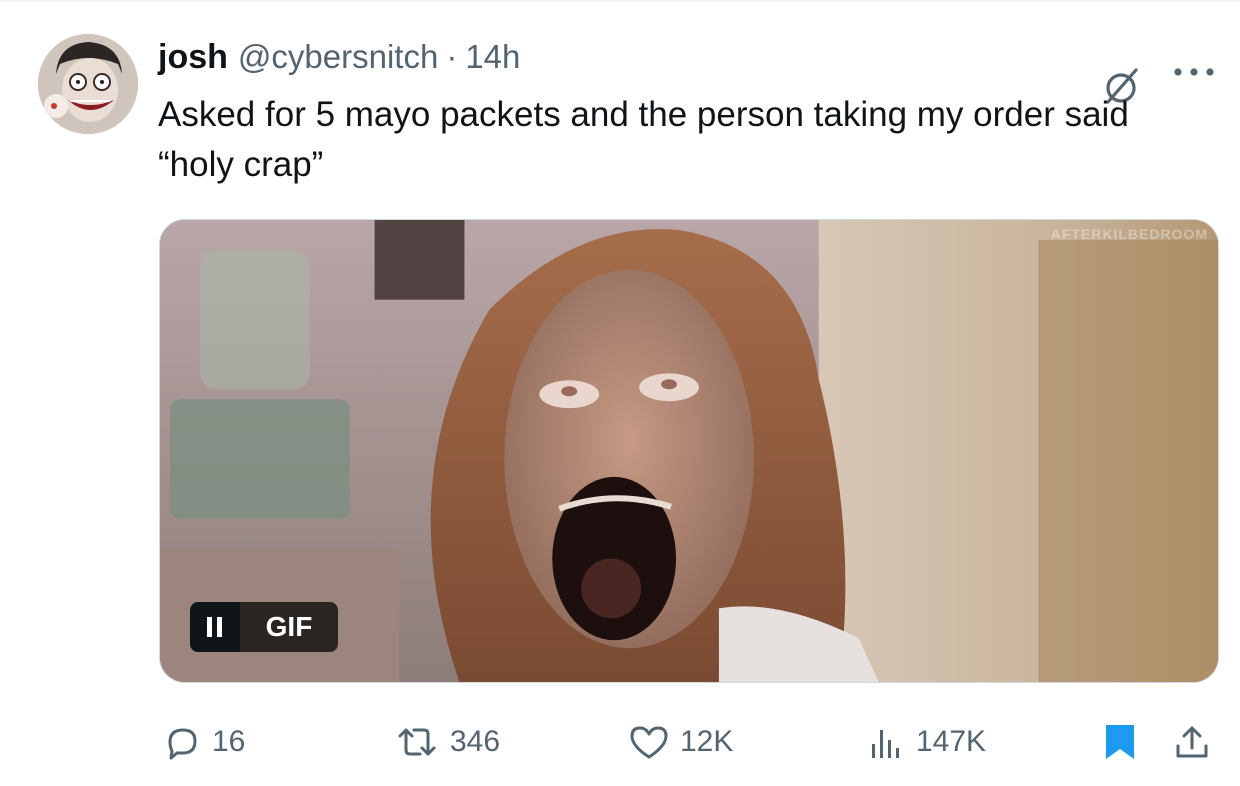 This screenshot has height=786, width=1240. Describe the element at coordinates (951, 741) in the screenshot. I see `views-count: 147K` at that location.